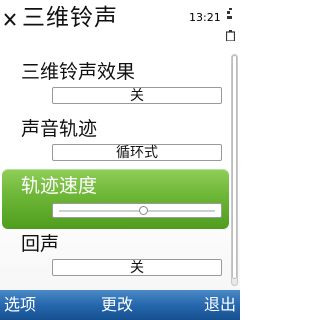  What do you see at coordinates (10, 19) in the screenshot?
I see `close-icon` at bounding box center [10, 19].